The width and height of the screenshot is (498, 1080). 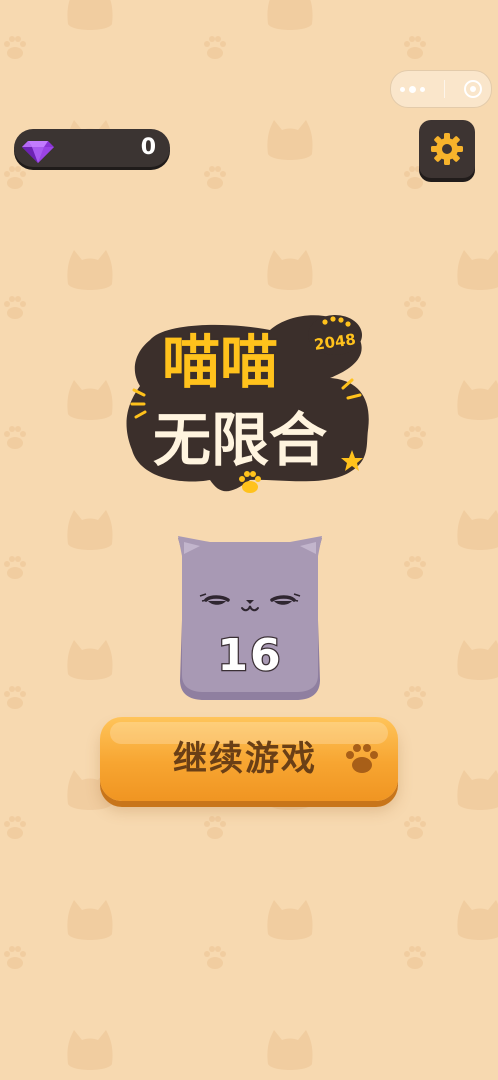 I want to click on game-logo: 2048 喵喵 无限合, so click(x=247, y=404).